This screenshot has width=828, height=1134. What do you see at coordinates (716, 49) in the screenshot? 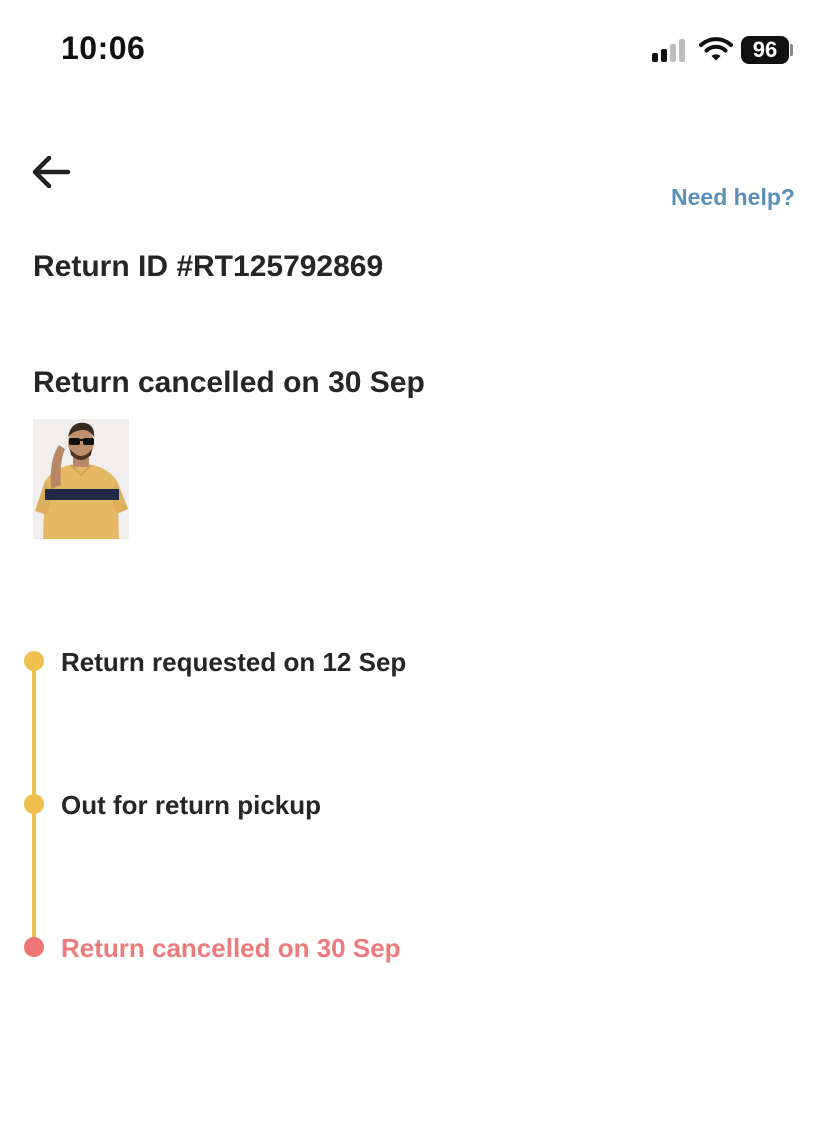
I see `wifi-icon` at bounding box center [716, 49].